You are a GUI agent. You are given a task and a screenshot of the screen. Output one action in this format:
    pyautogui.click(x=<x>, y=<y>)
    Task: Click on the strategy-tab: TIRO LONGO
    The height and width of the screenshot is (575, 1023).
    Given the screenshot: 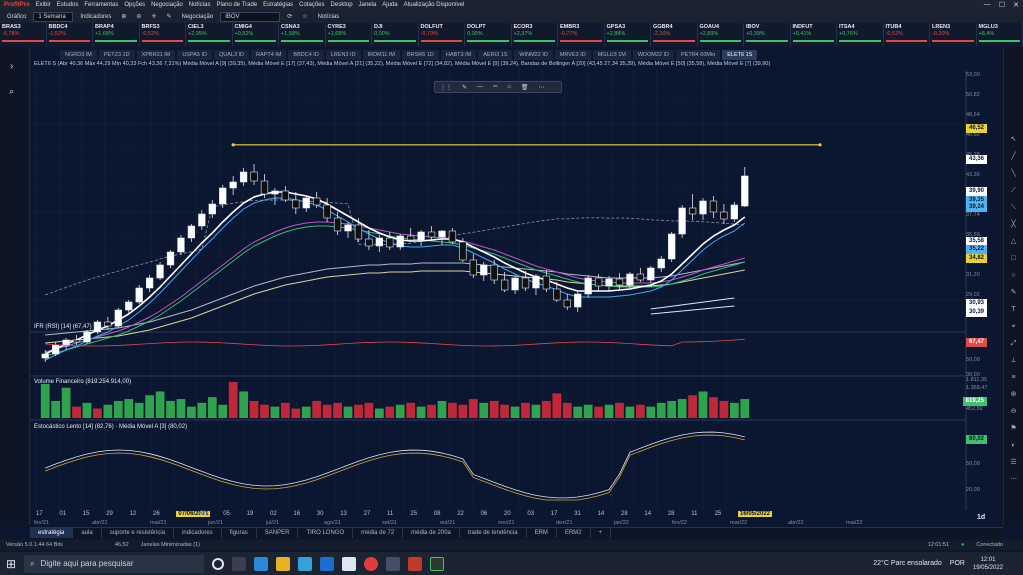 What is the action you would take?
    pyautogui.click(x=326, y=533)
    